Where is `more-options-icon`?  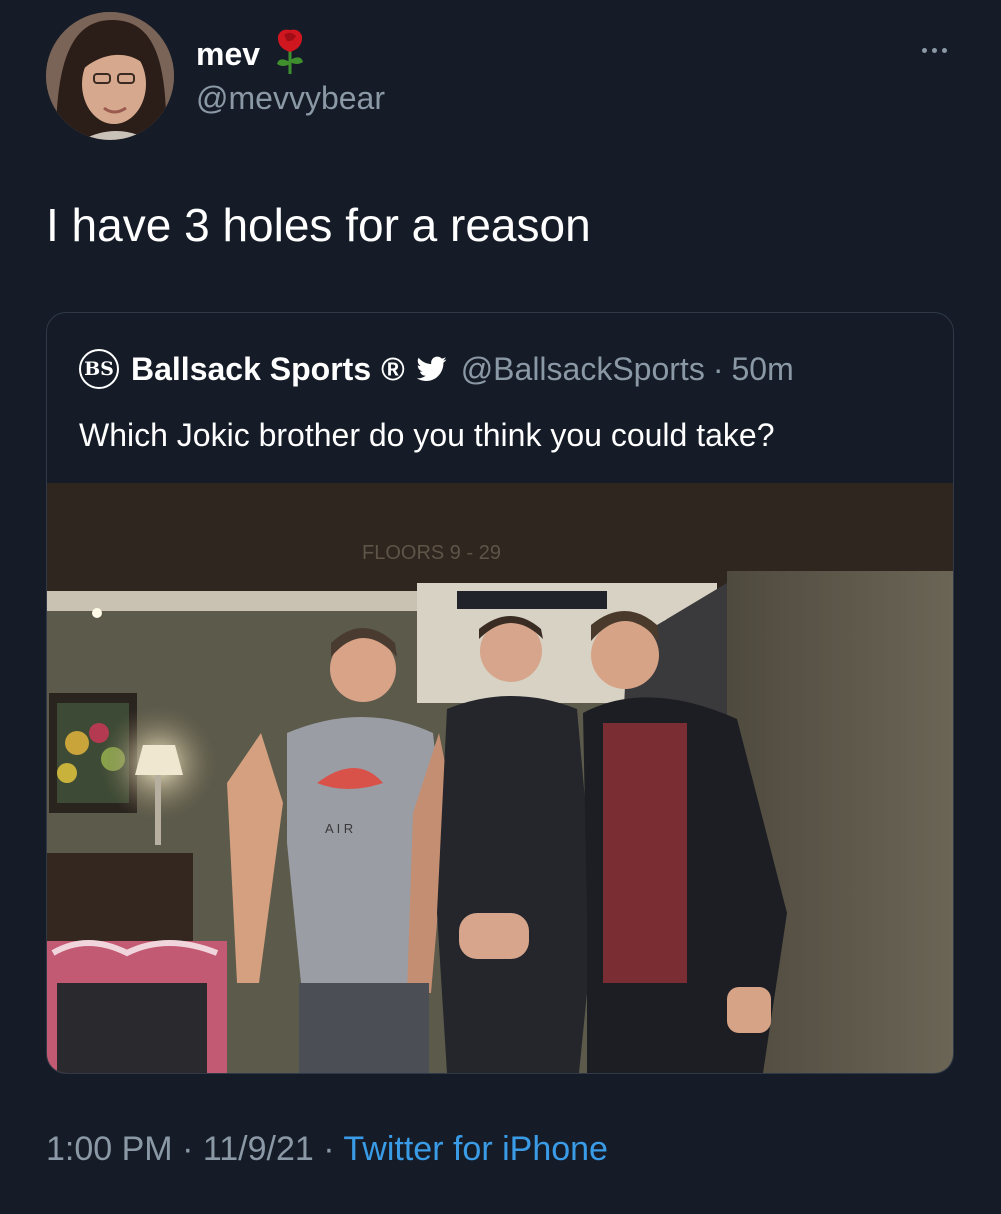
more-options-icon is located at coordinates (934, 50).